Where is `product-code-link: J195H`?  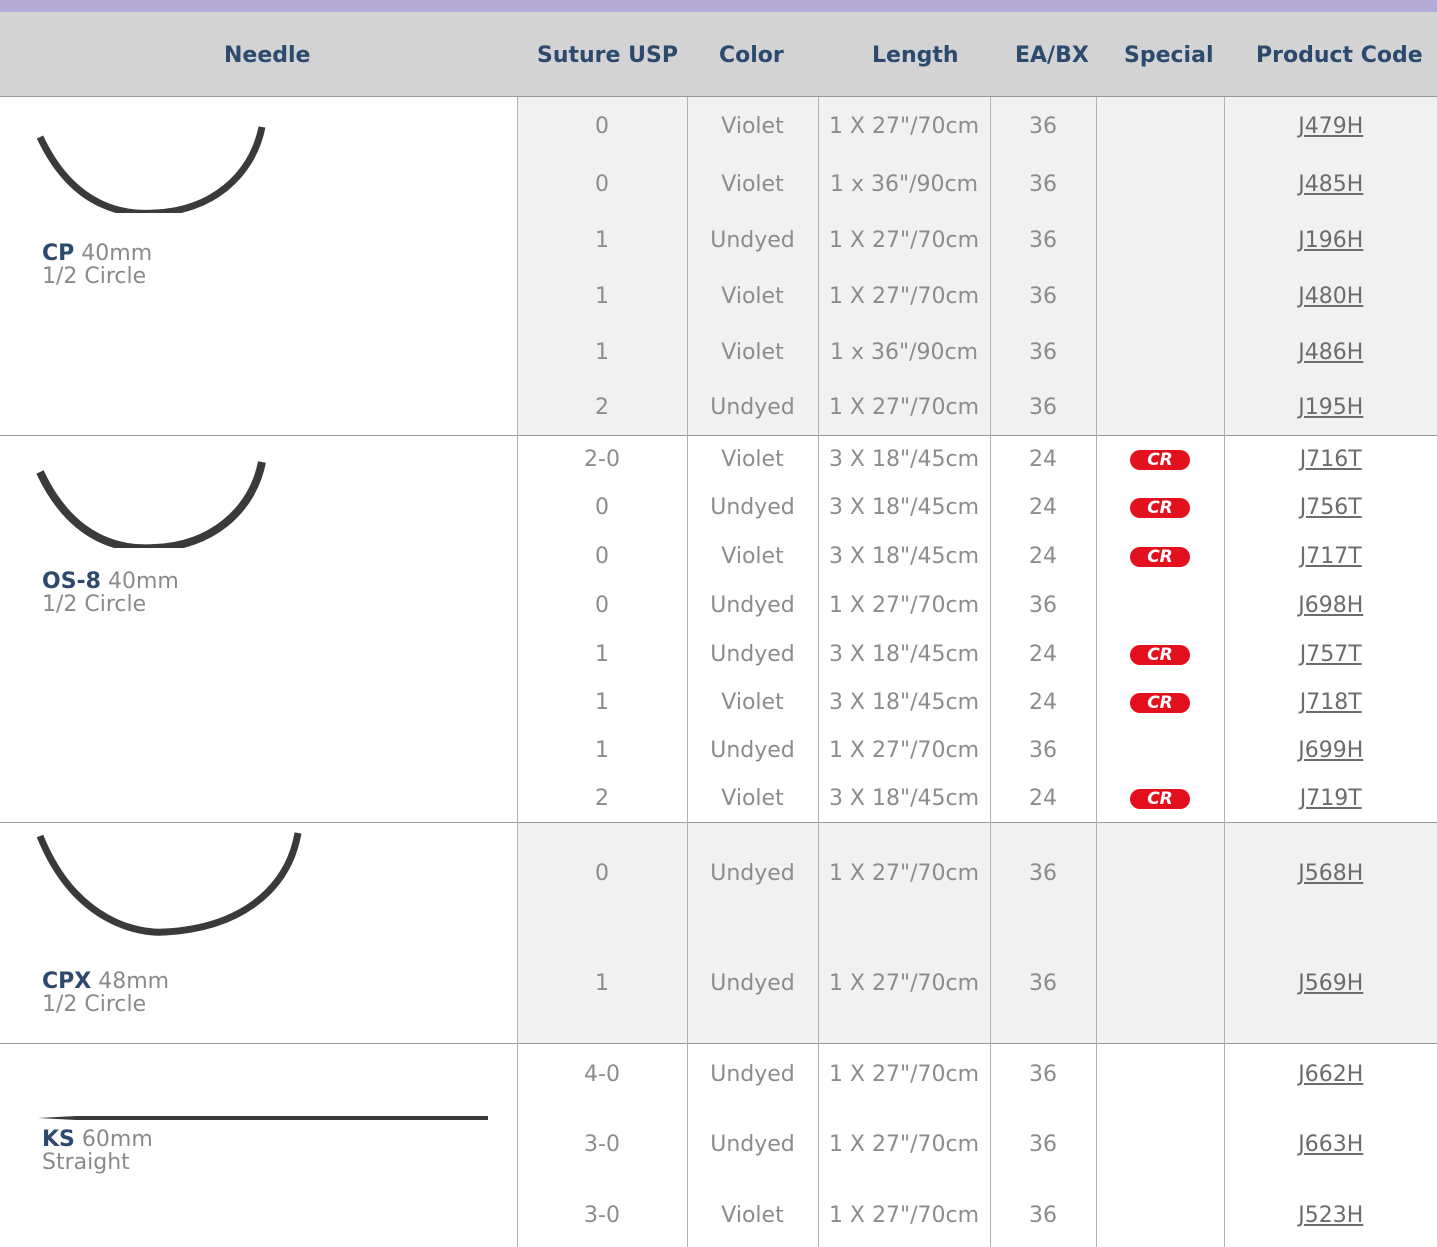
product-code-link: J195H is located at coordinates (1330, 407).